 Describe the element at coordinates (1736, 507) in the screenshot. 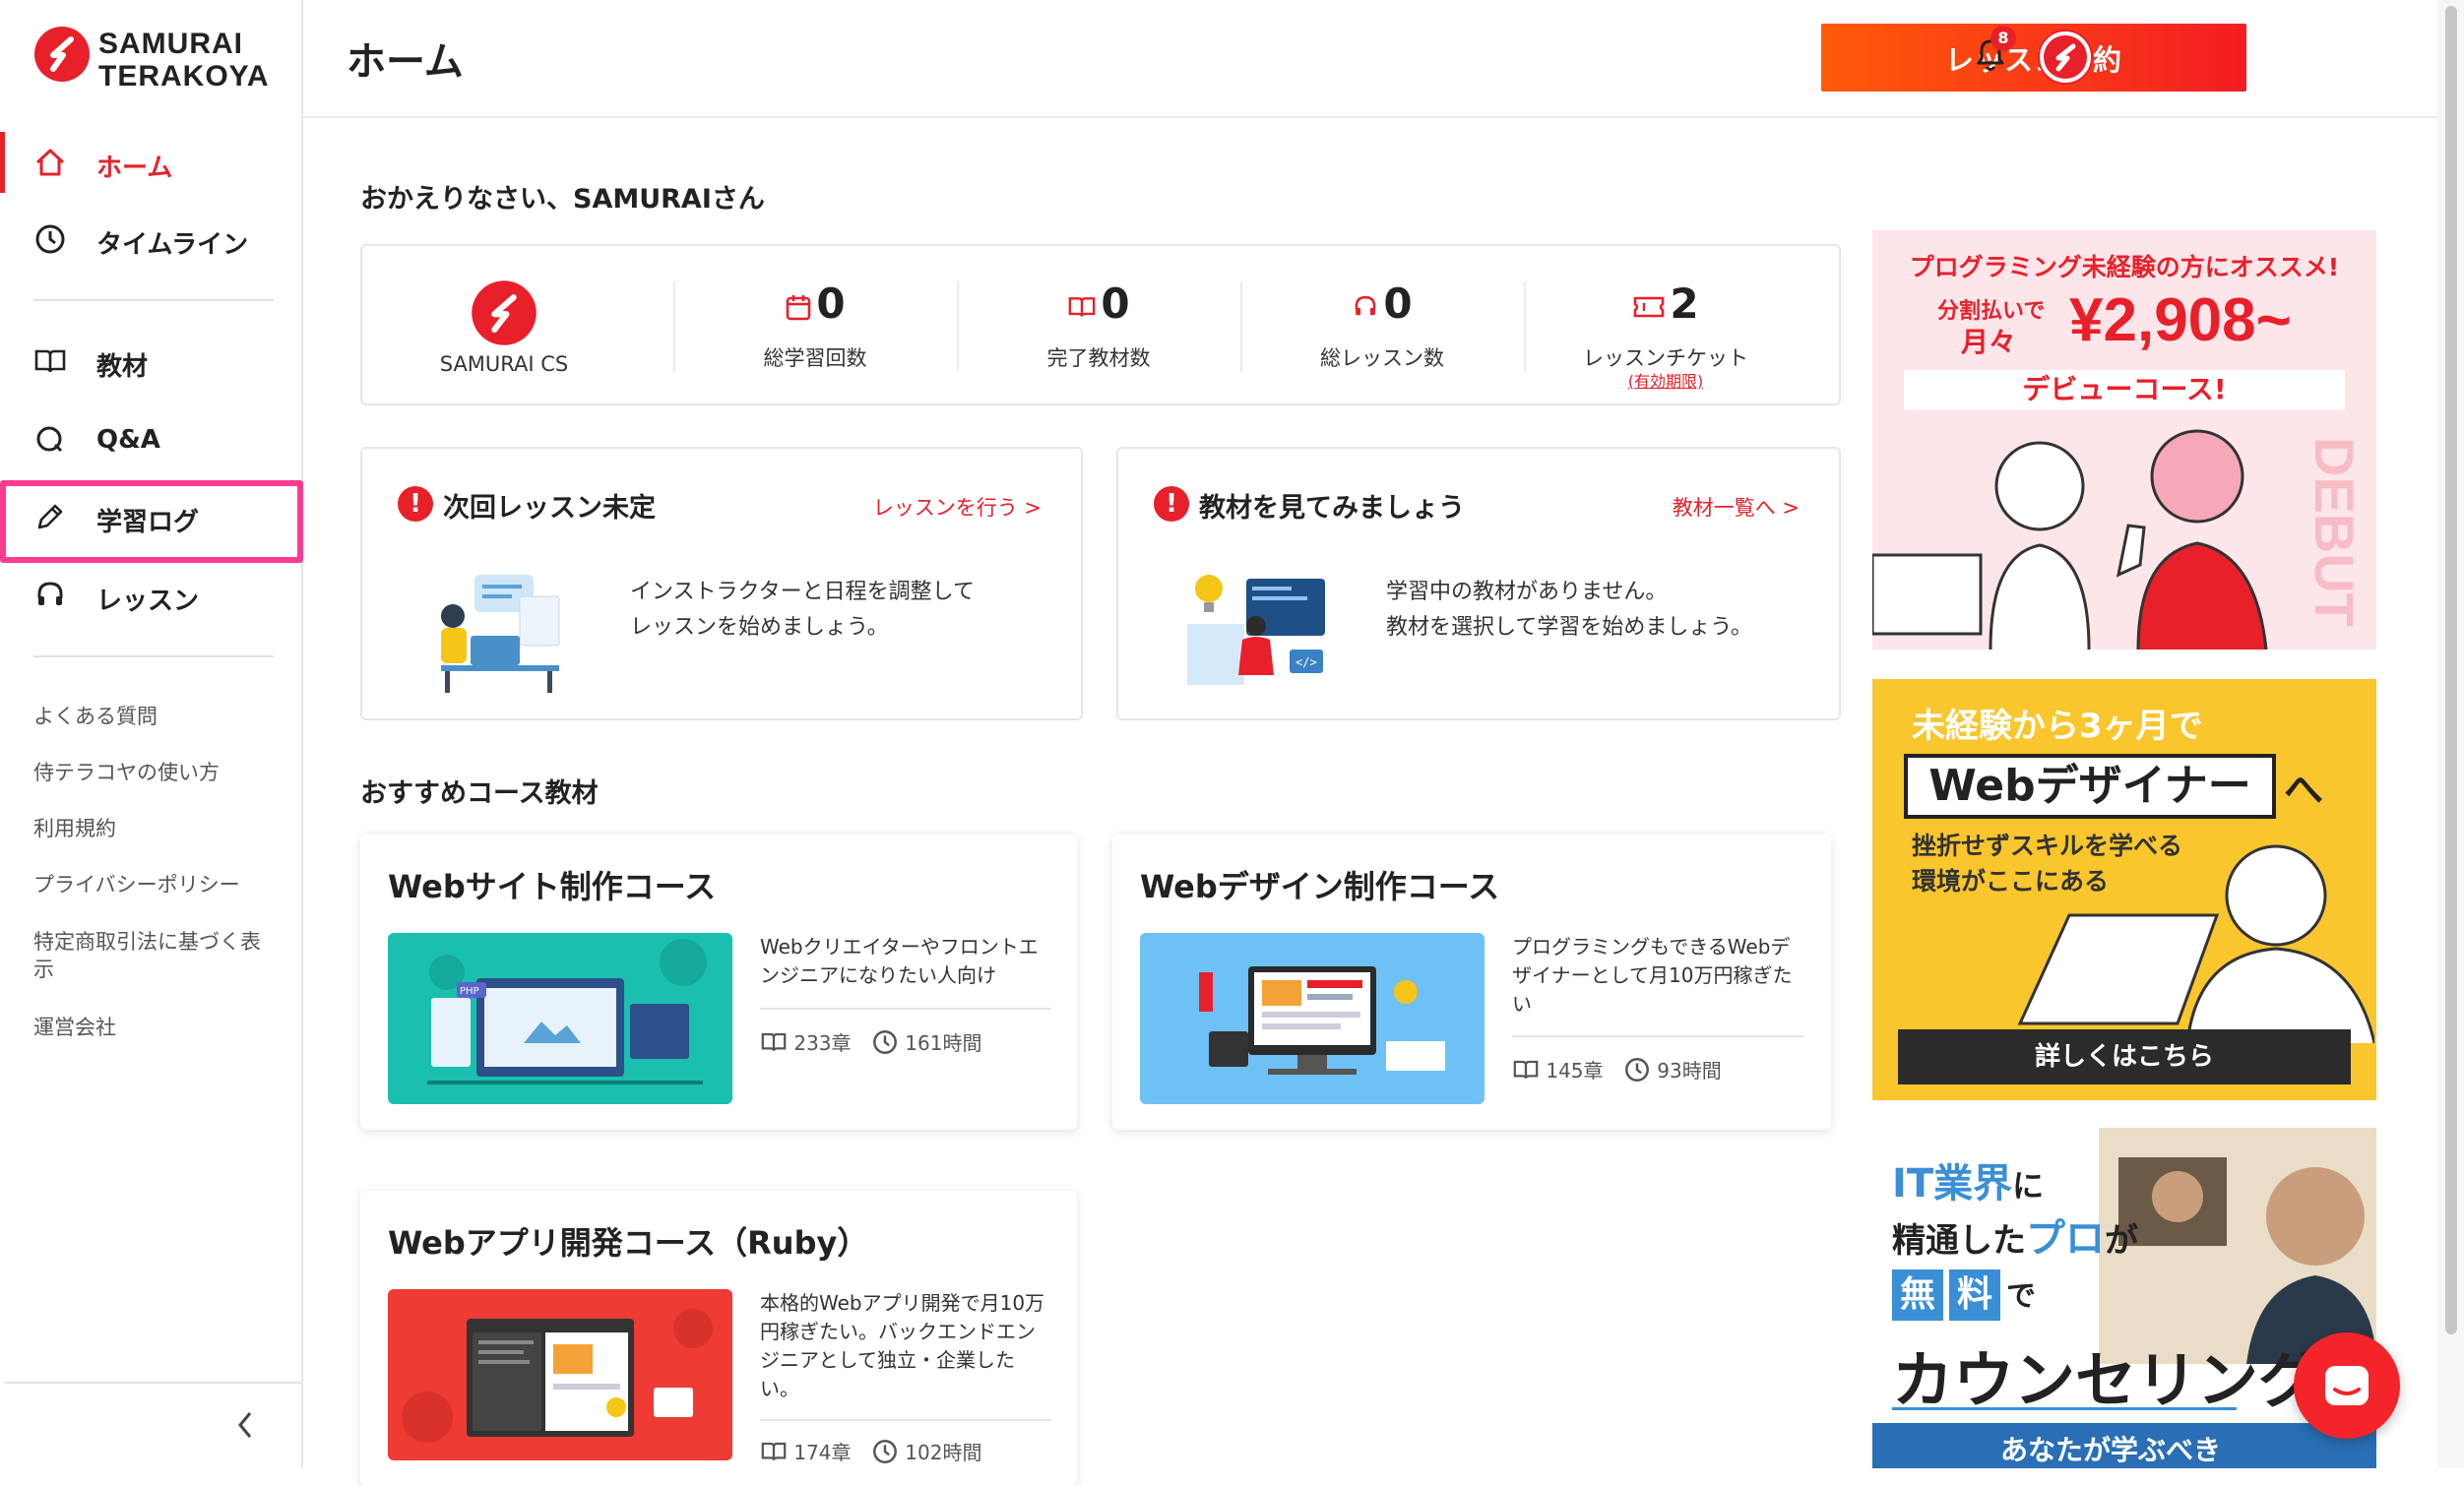

I see `materials-list-link: 教材一覧へ >` at that location.